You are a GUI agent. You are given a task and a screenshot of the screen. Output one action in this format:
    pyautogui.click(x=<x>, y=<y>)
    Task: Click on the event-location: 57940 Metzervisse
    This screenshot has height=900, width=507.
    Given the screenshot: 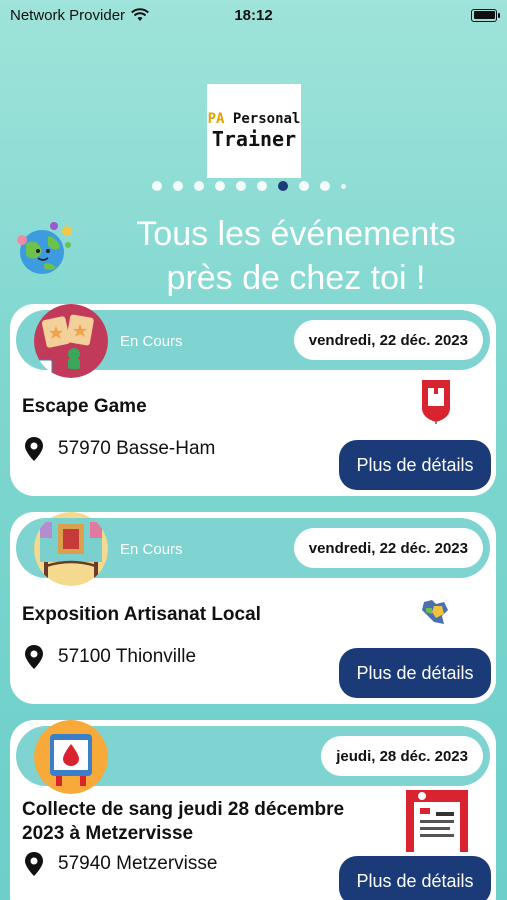 What is the action you would take?
    pyautogui.click(x=120, y=864)
    